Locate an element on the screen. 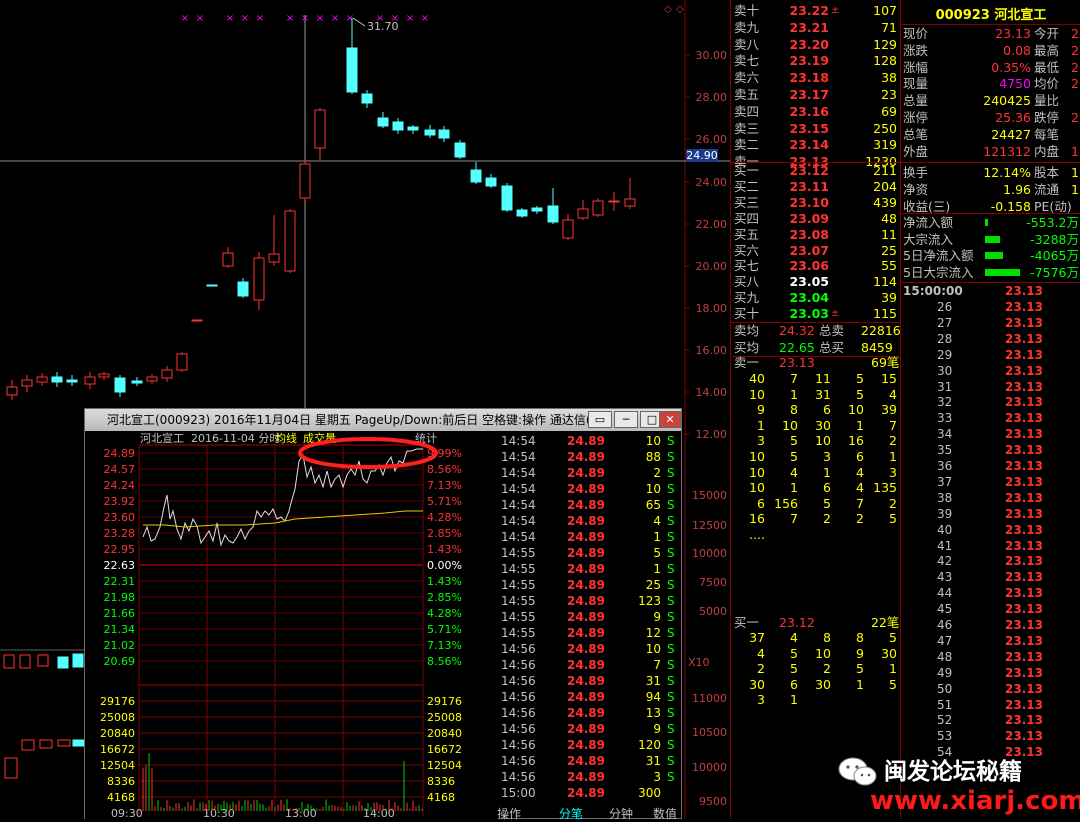 This screenshot has width=1080, height=822. tick-minute: 50 is located at coordinates (944, 690).